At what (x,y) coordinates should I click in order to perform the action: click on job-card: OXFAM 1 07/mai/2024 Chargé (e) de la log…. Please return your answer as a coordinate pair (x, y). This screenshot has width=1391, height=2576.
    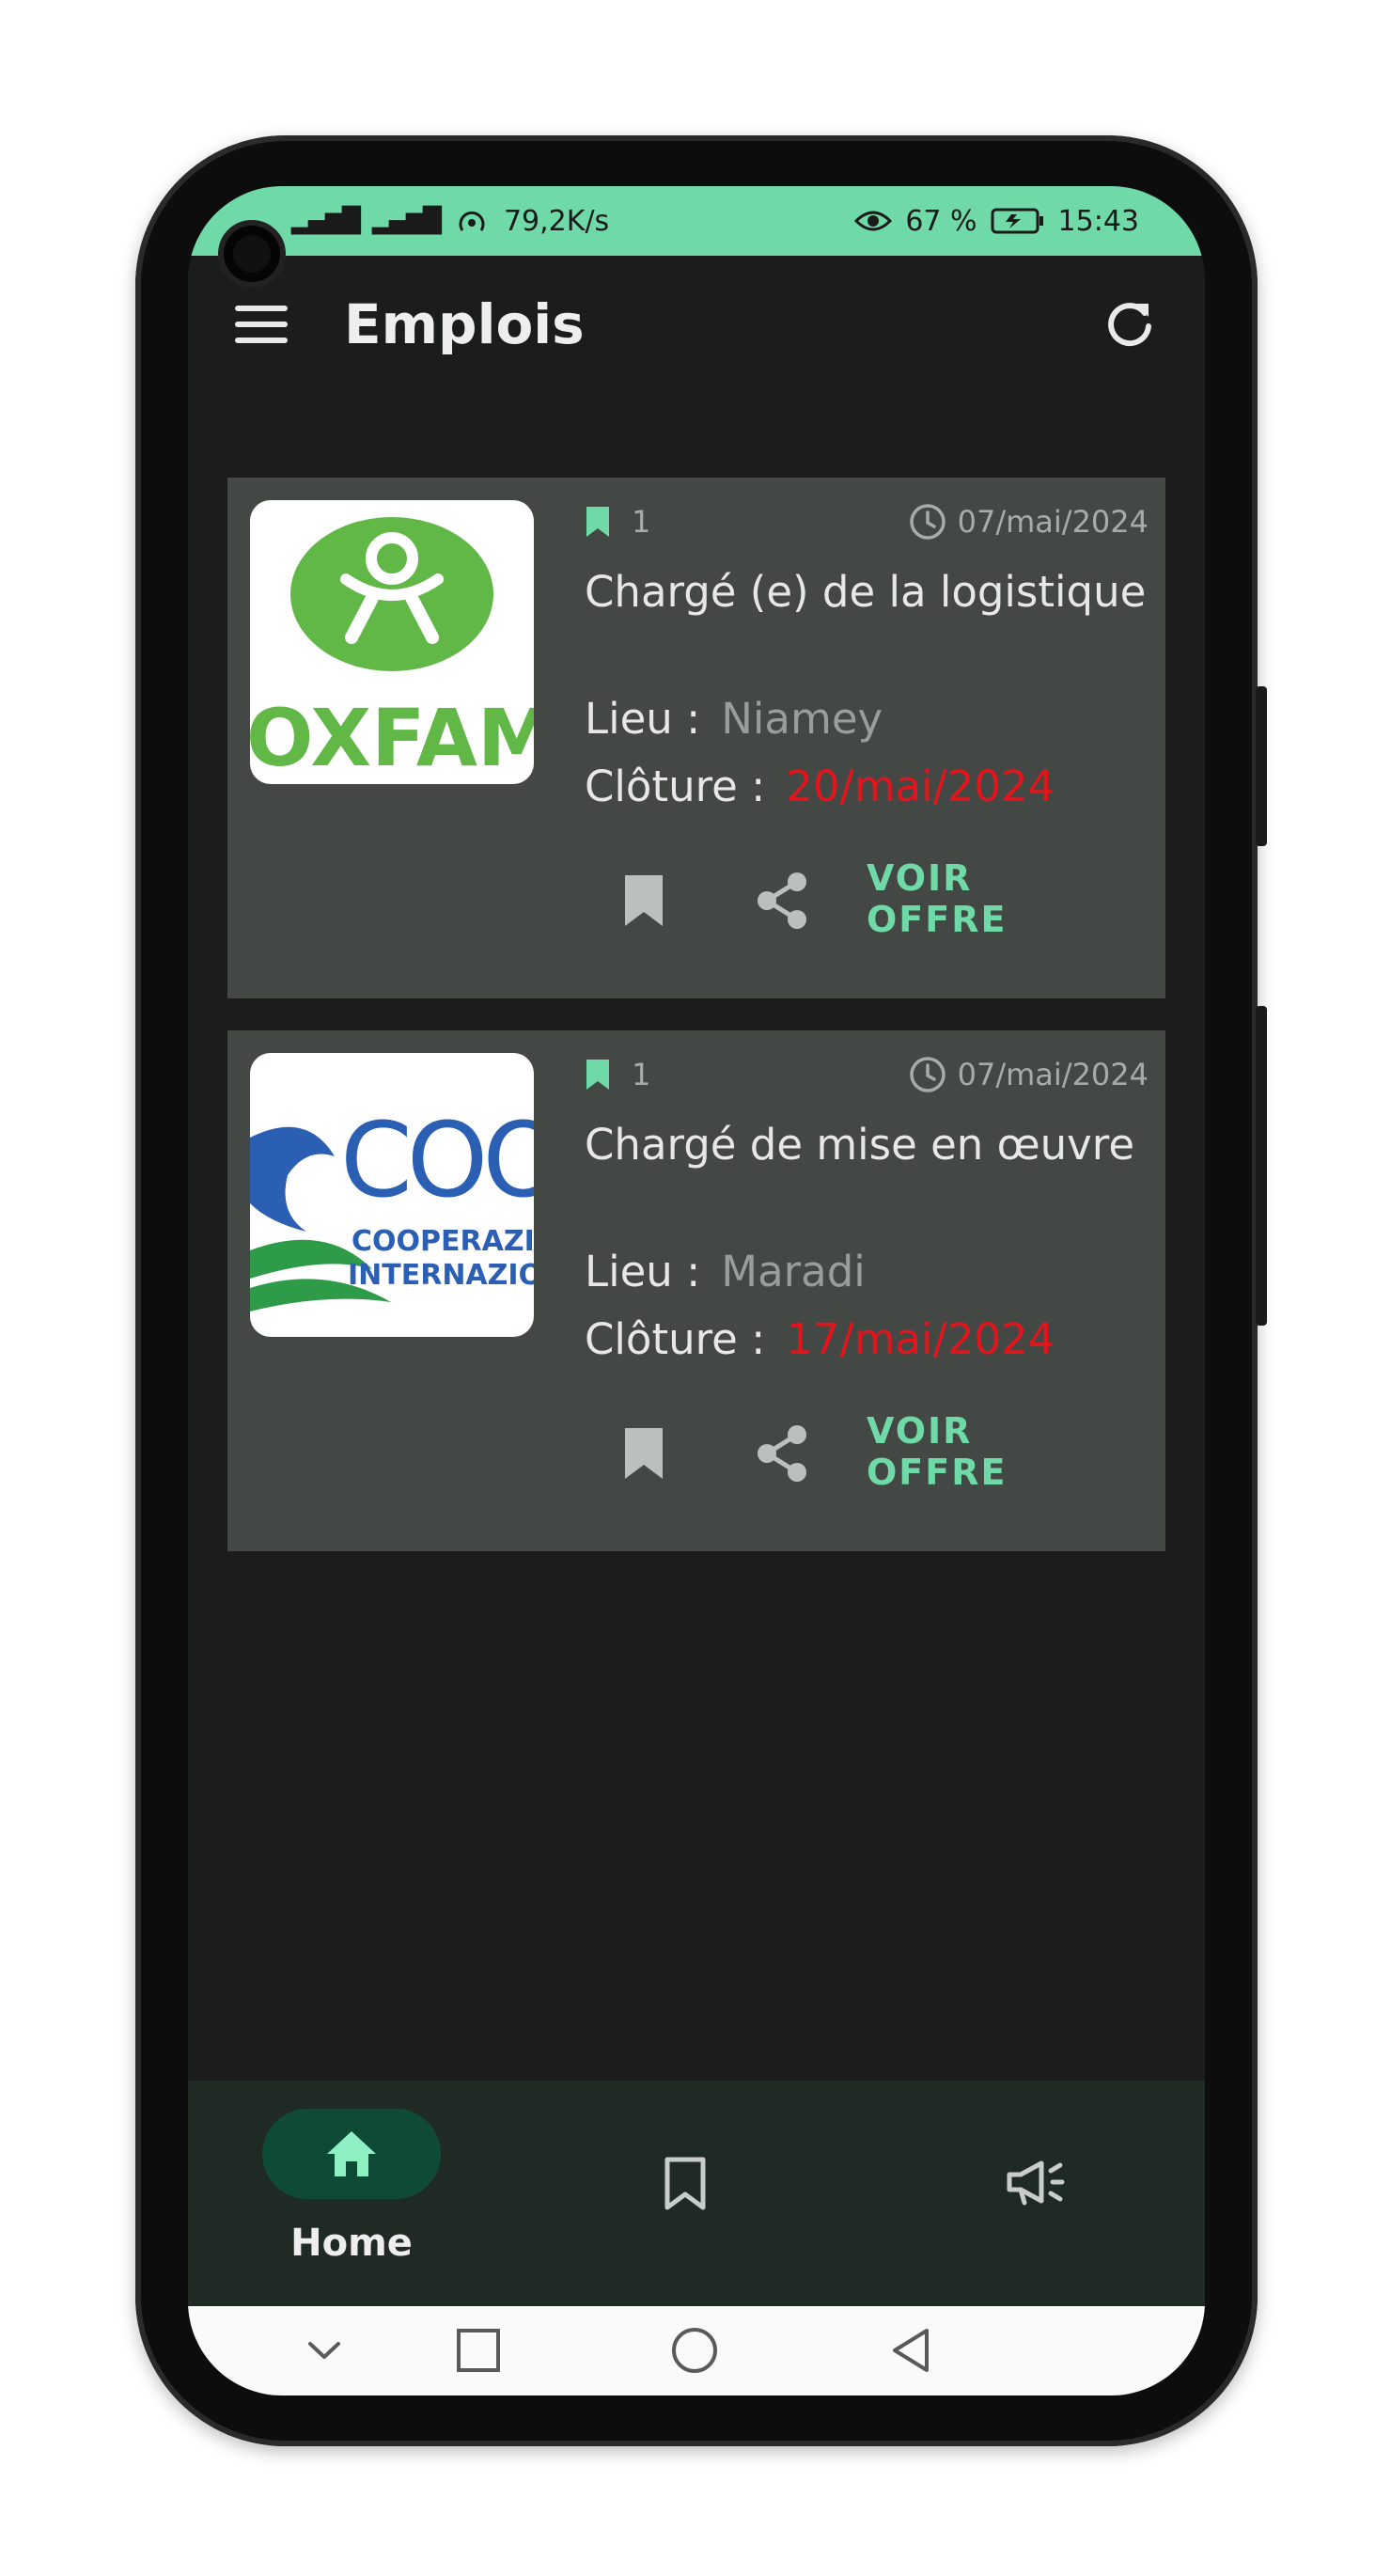
    Looking at the image, I should click on (696, 738).